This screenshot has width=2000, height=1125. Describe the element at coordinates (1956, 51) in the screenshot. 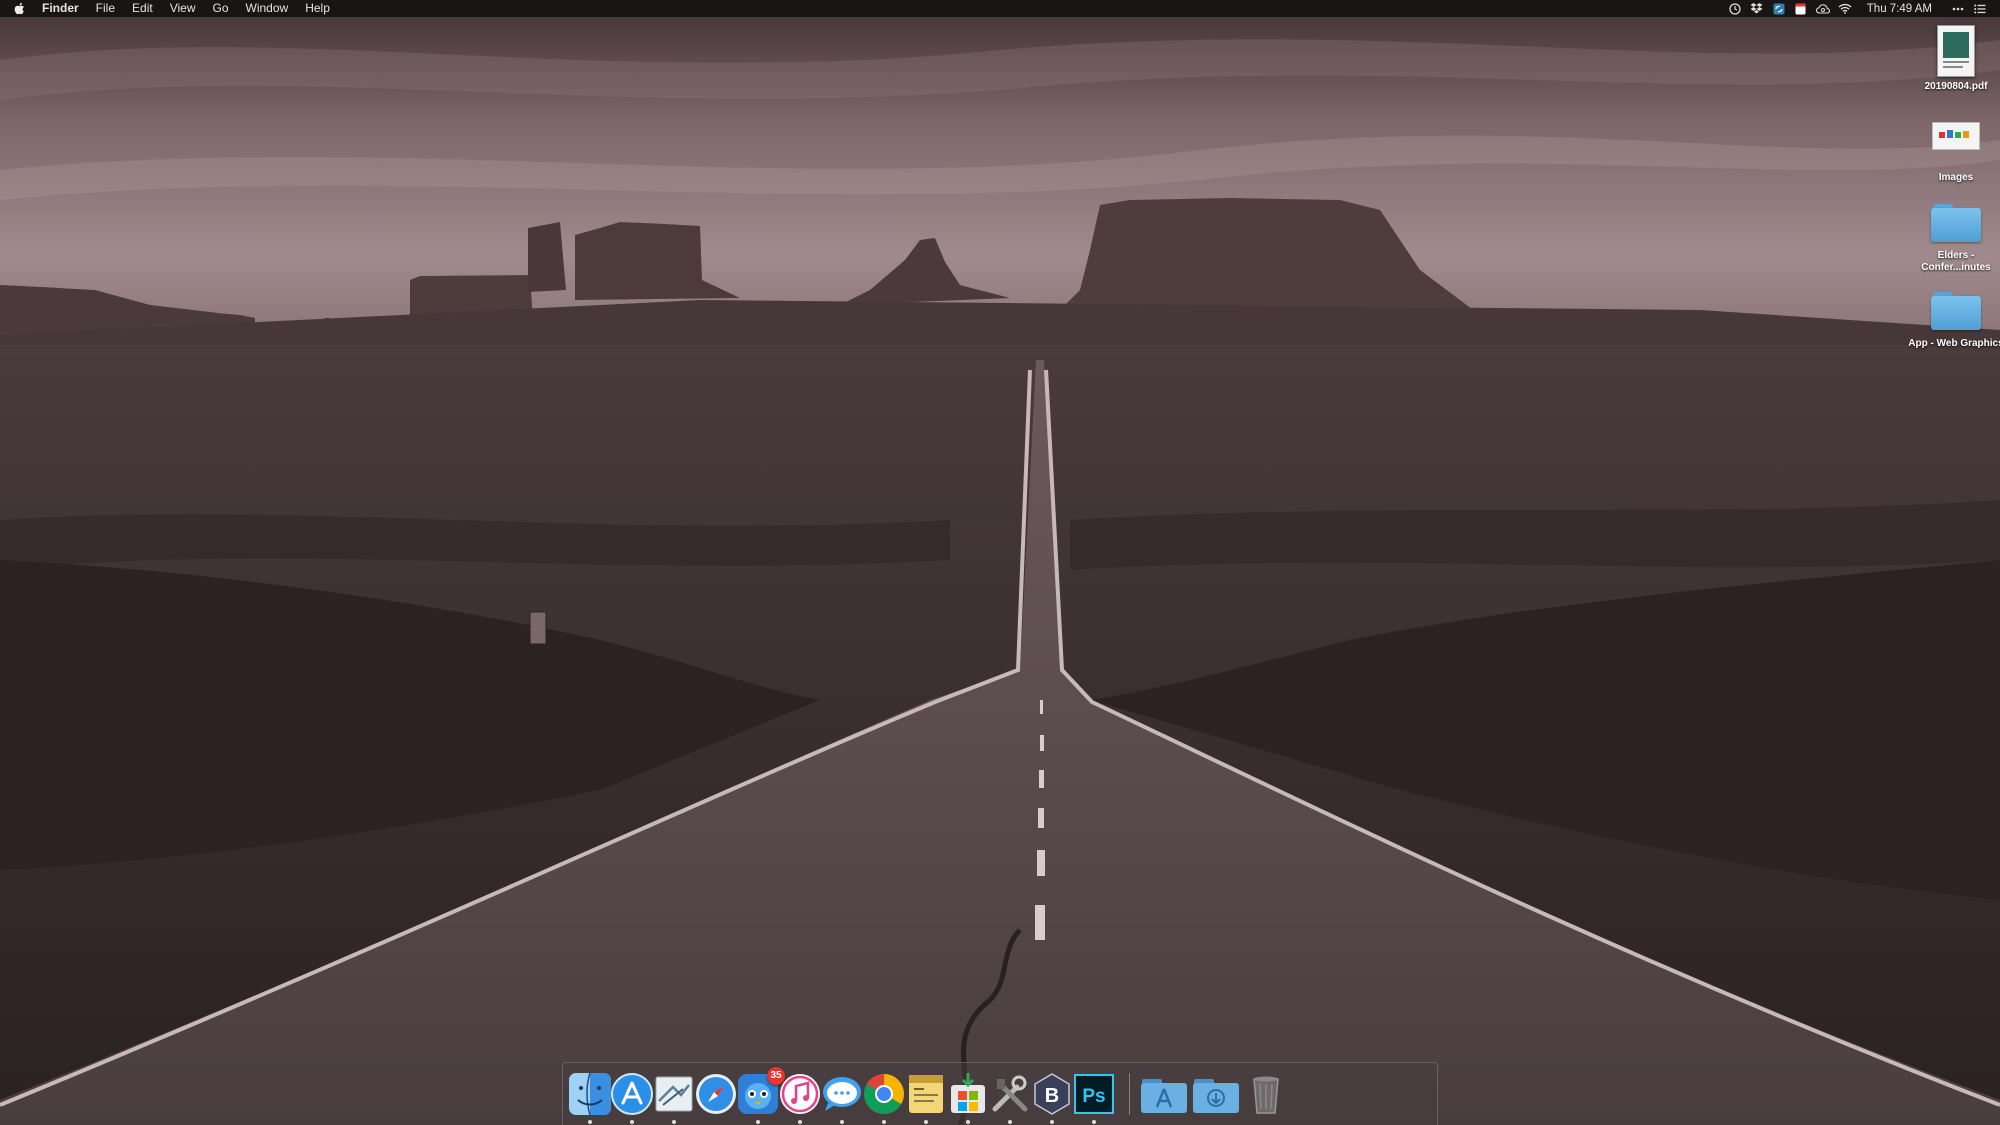

I see `pdf-document-icon` at that location.